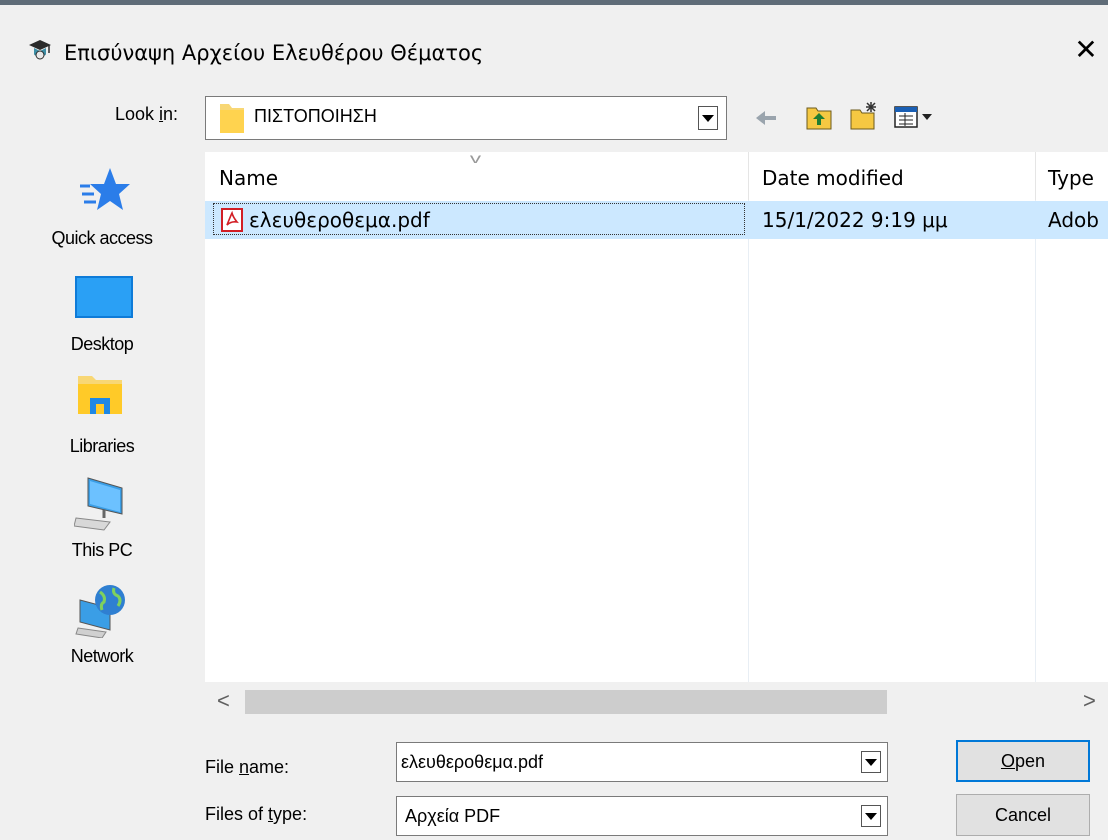 The image size is (1108, 840). Describe the element at coordinates (1071, 176) in the screenshot. I see `column-header-type: Type` at that location.